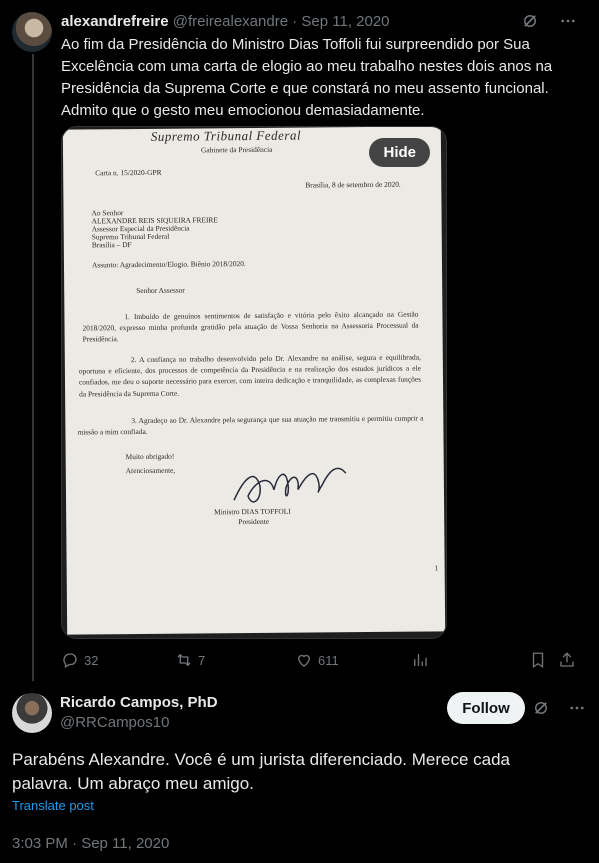 The width and height of the screenshot is (599, 863). I want to click on tweet-action-bar: 32 7 611, so click(321, 661).